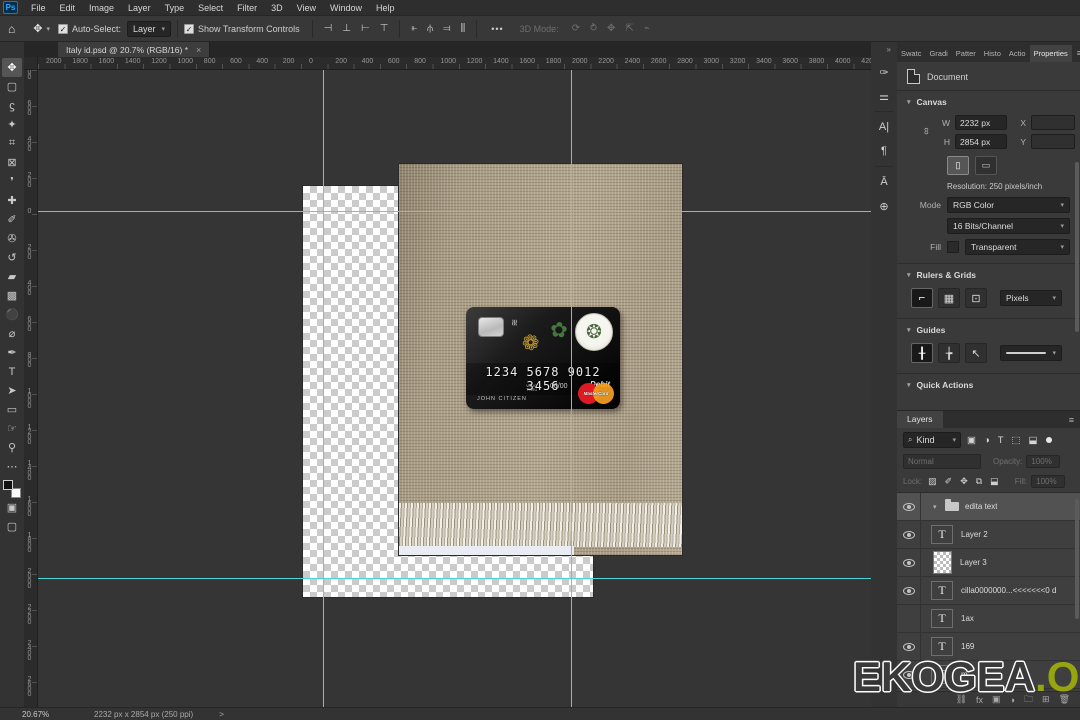  Describe the element at coordinates (884, 206) in the screenshot. I see `libraries-globe-icon: ⊕` at that location.